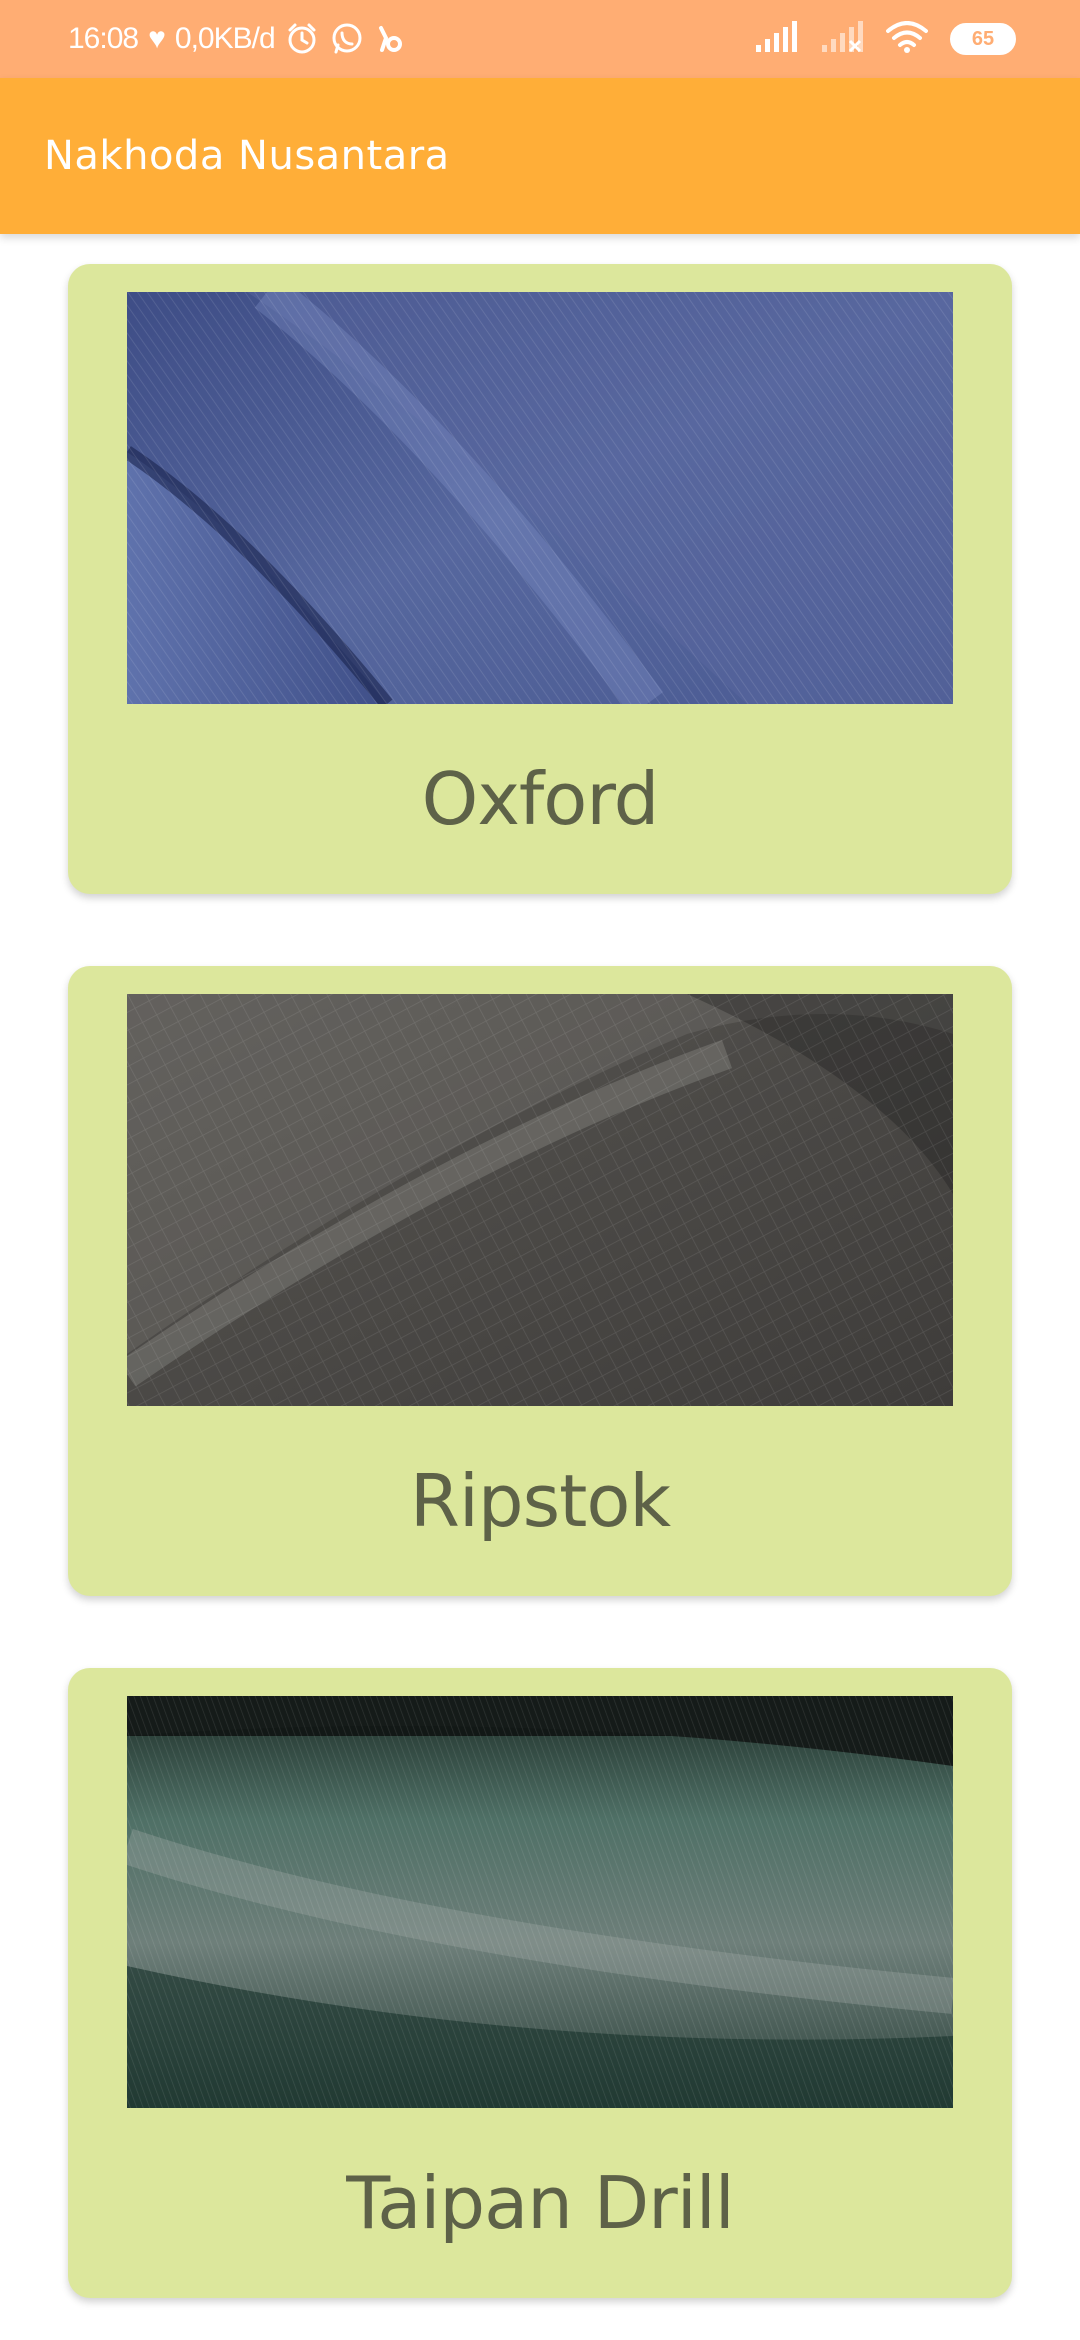 This screenshot has width=1080, height=2340. Describe the element at coordinates (776, 39) in the screenshot. I see `signal-icon` at that location.